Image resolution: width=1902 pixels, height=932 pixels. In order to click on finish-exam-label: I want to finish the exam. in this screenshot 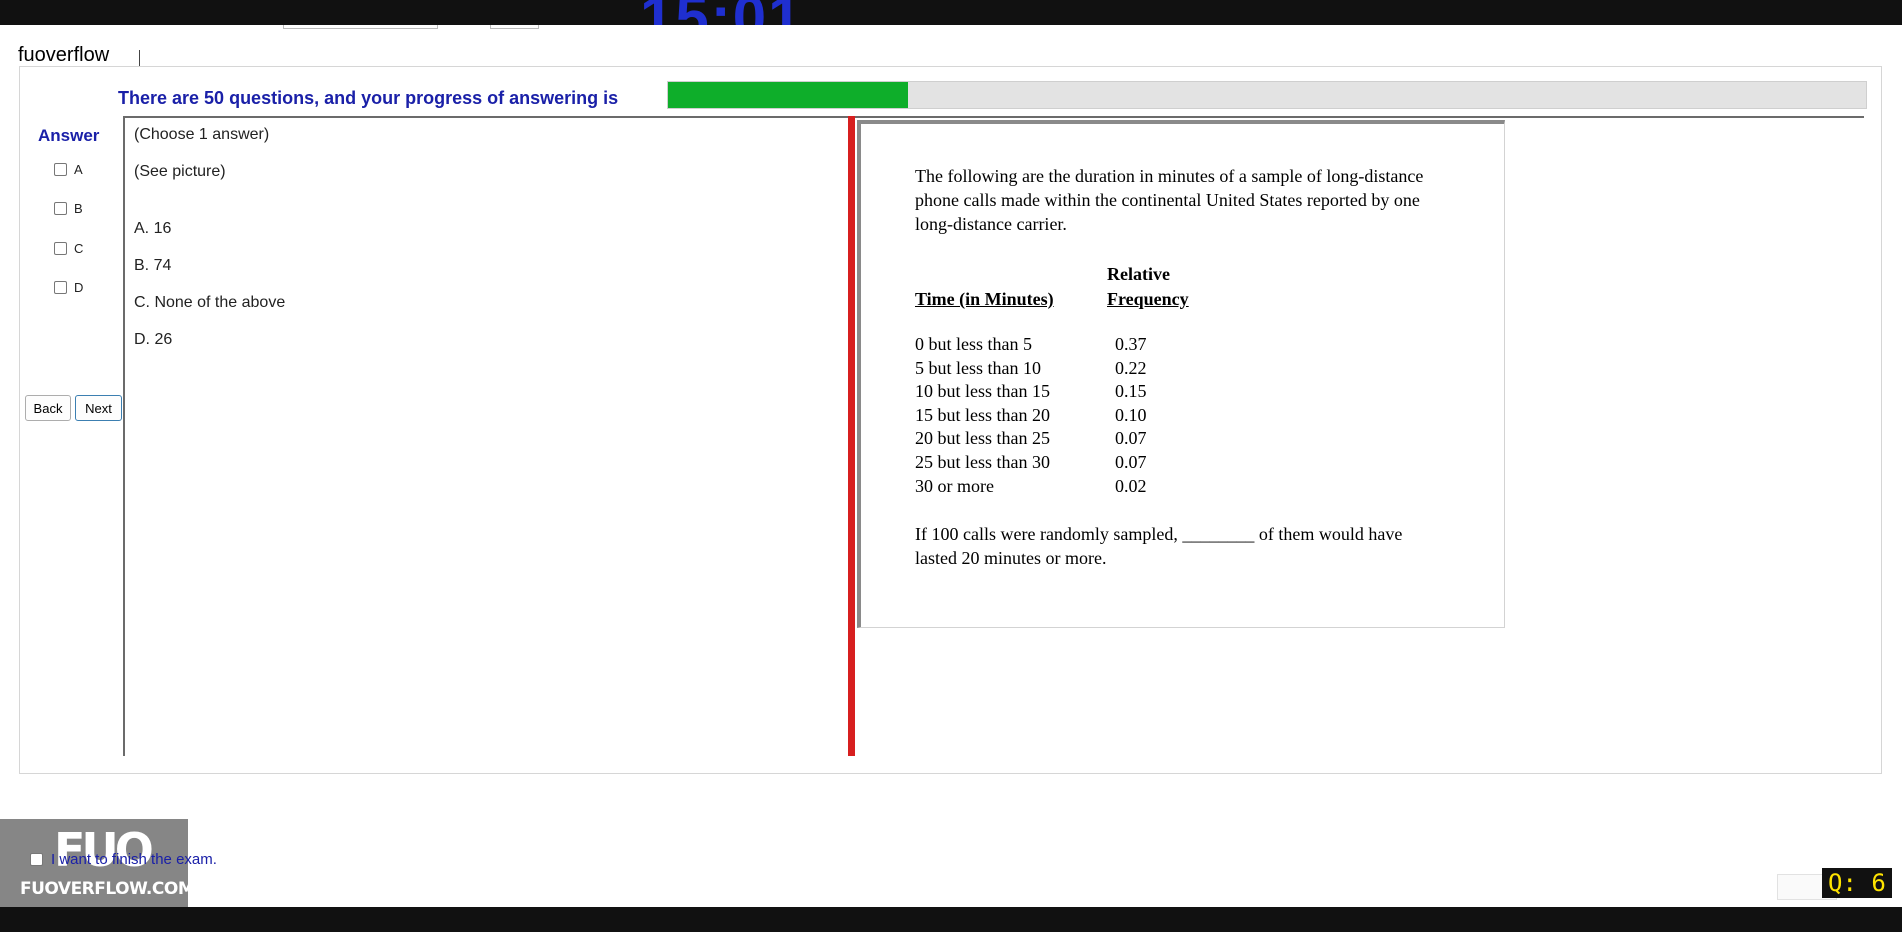, I will do `click(134, 859)`.